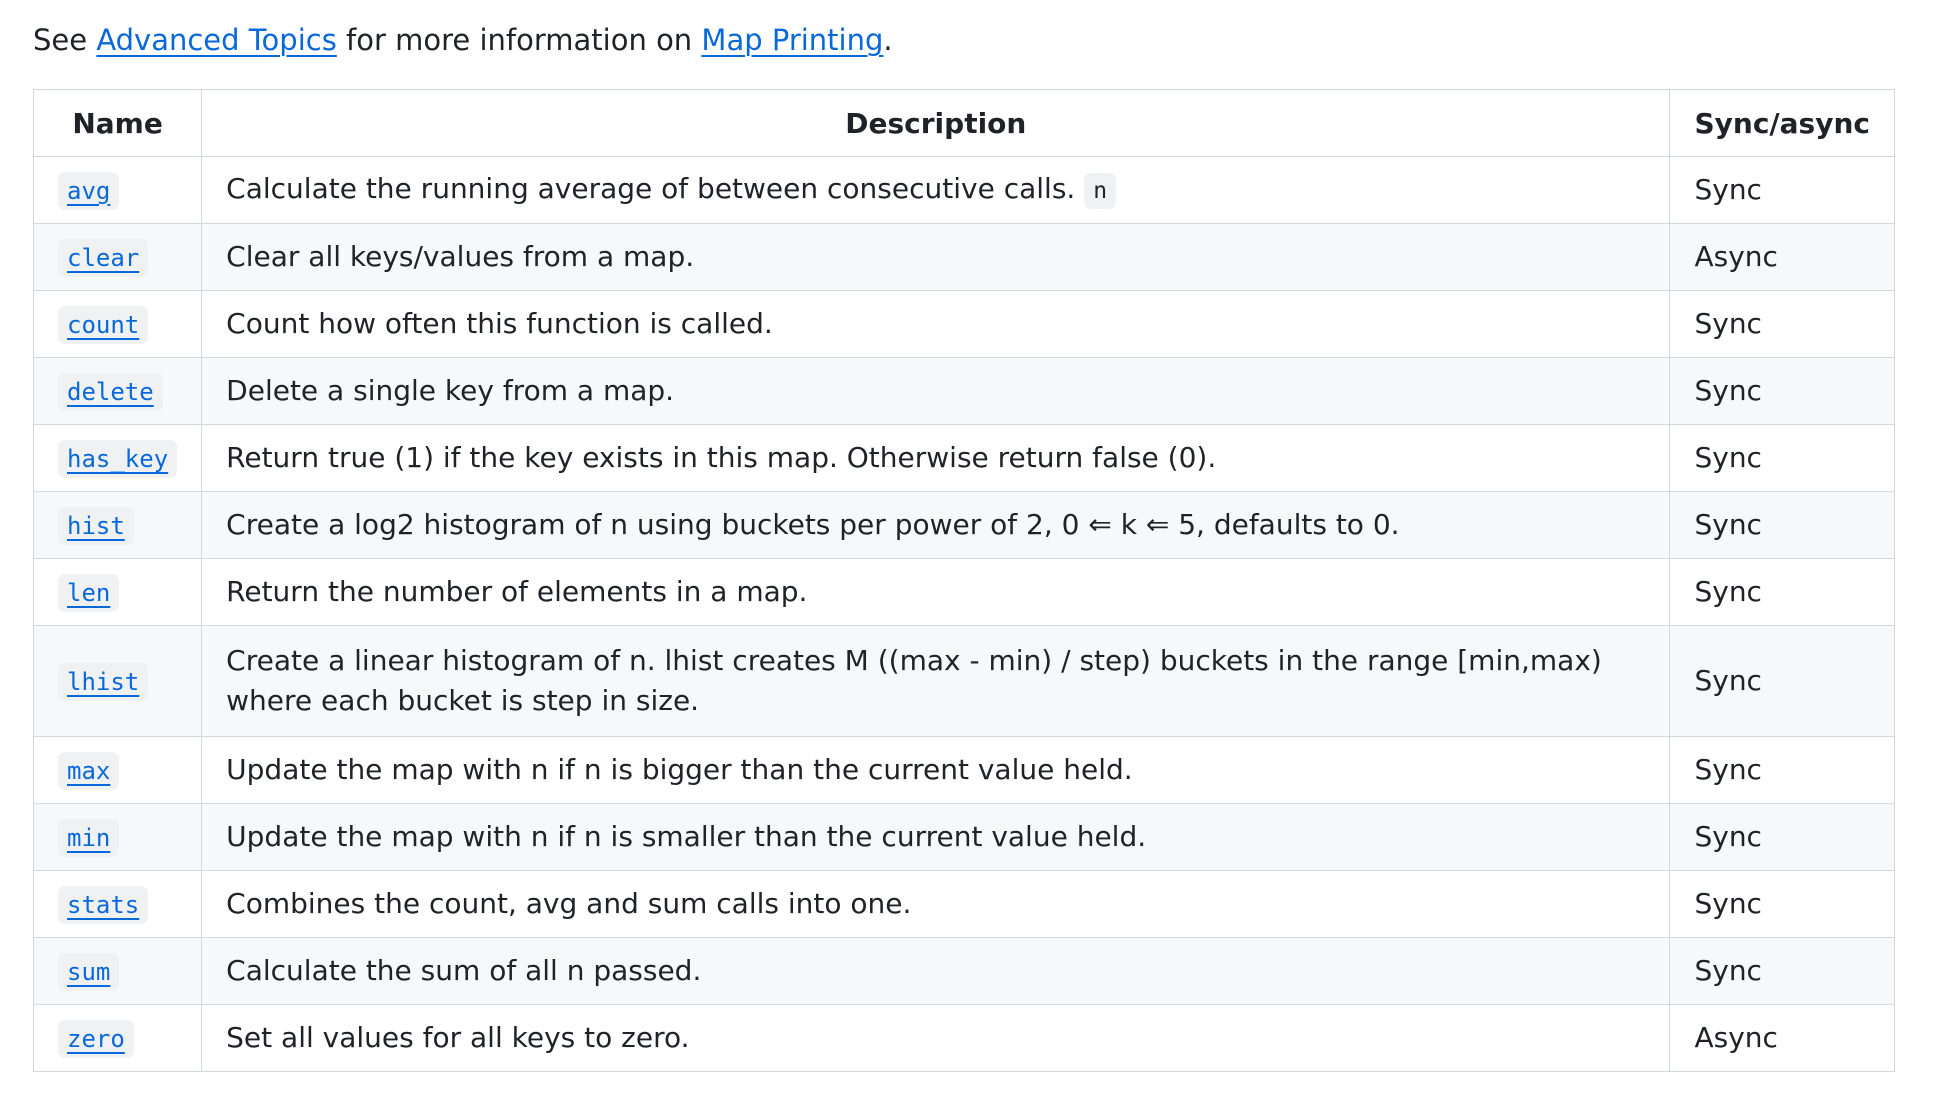  Describe the element at coordinates (1100, 191) in the screenshot. I see `inline-code: n` at that location.